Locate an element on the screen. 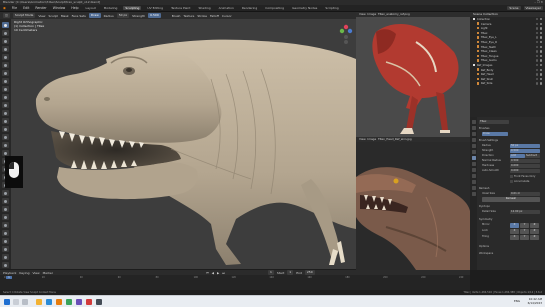 The image size is (545, 307). texture-tab-icon is located at coordinates (473, 194).